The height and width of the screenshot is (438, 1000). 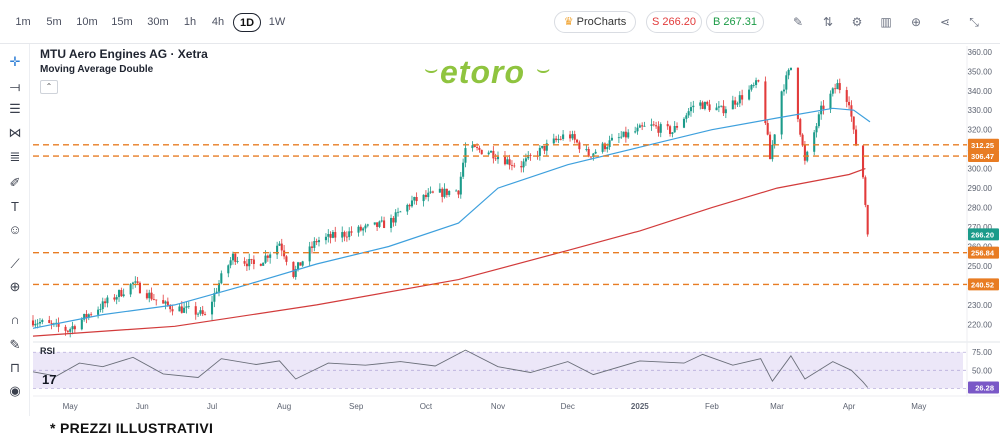 I want to click on rsi-label: RSI, so click(x=47, y=351).